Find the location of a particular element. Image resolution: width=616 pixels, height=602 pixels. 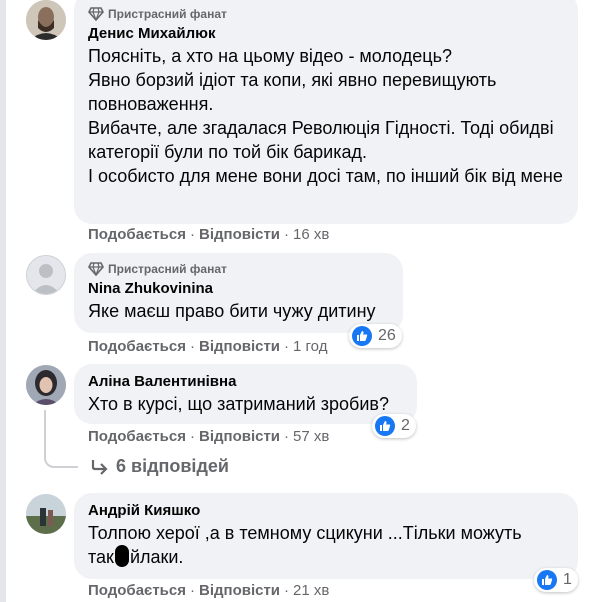

thread-line is located at coordinates (61, 439).